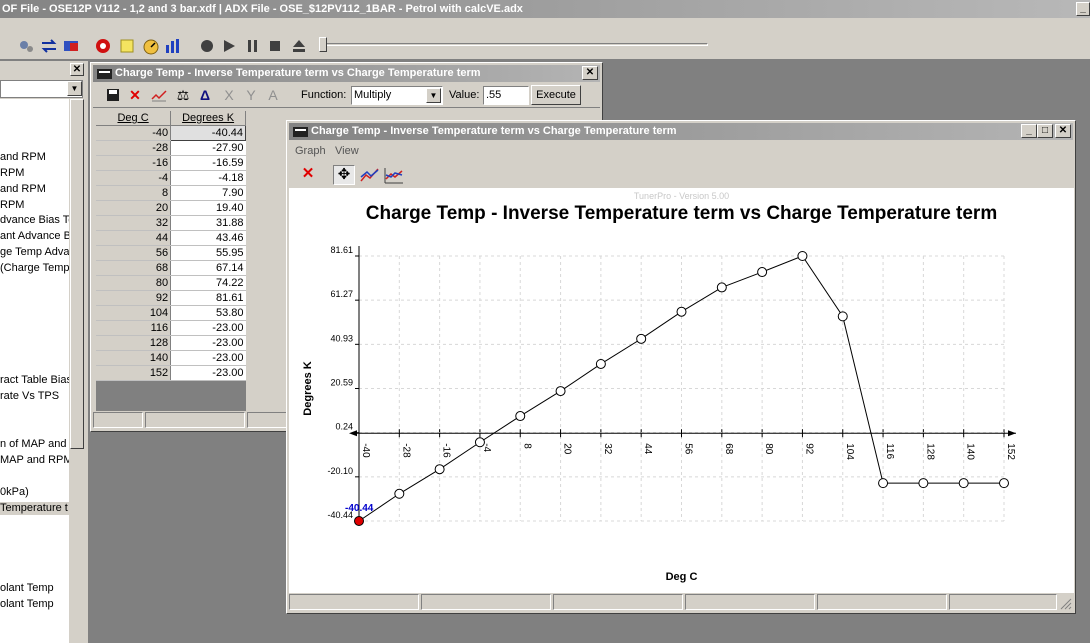 Image resolution: width=1090 pixels, height=643 pixels. What do you see at coordinates (77, 69) in the screenshot?
I see `left-panel-close-button: ✕` at bounding box center [77, 69].